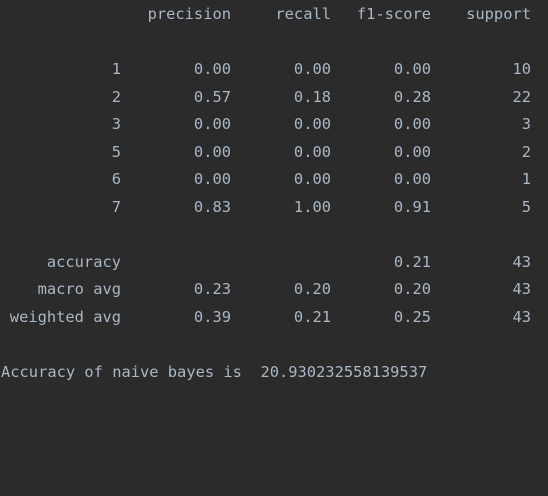 The height and width of the screenshot is (496, 548). What do you see at coordinates (212, 316) in the screenshot?
I see `row-precision: 0.39` at bounding box center [212, 316].